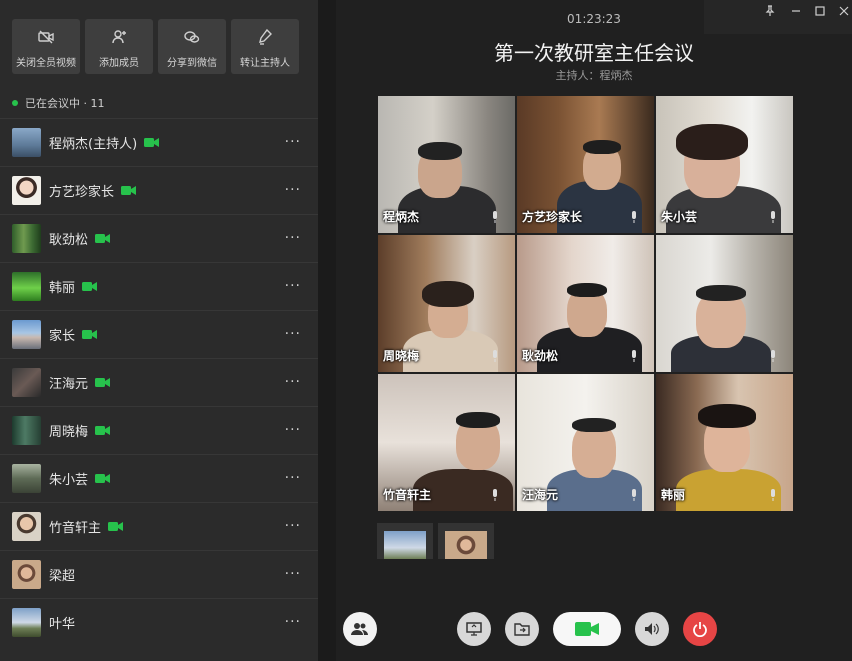  I want to click on video-tile: 方艺珍家长, so click(585, 164).